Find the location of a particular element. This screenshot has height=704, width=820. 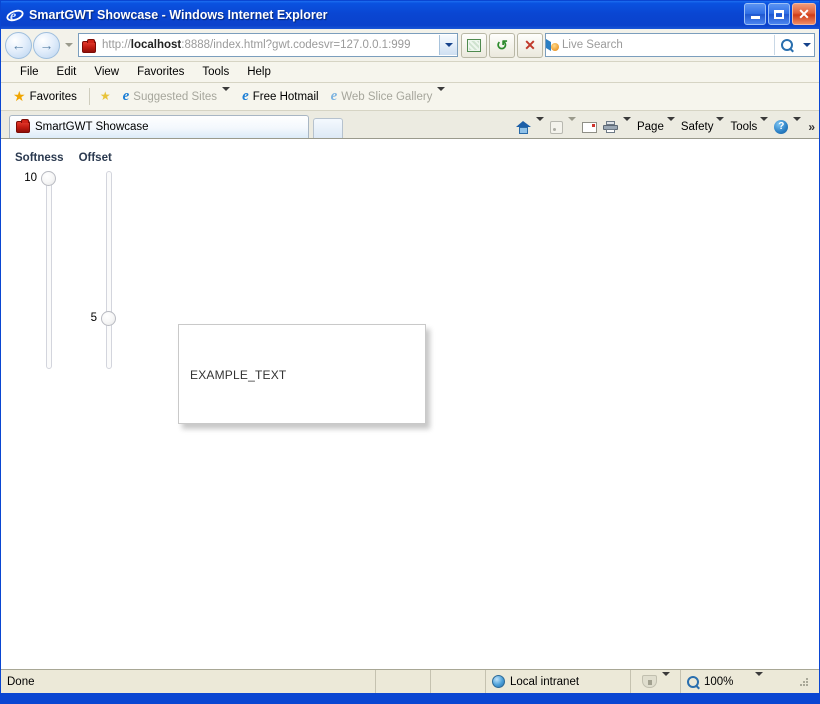

slider-titles: Softness Offset is located at coordinates (63, 158).